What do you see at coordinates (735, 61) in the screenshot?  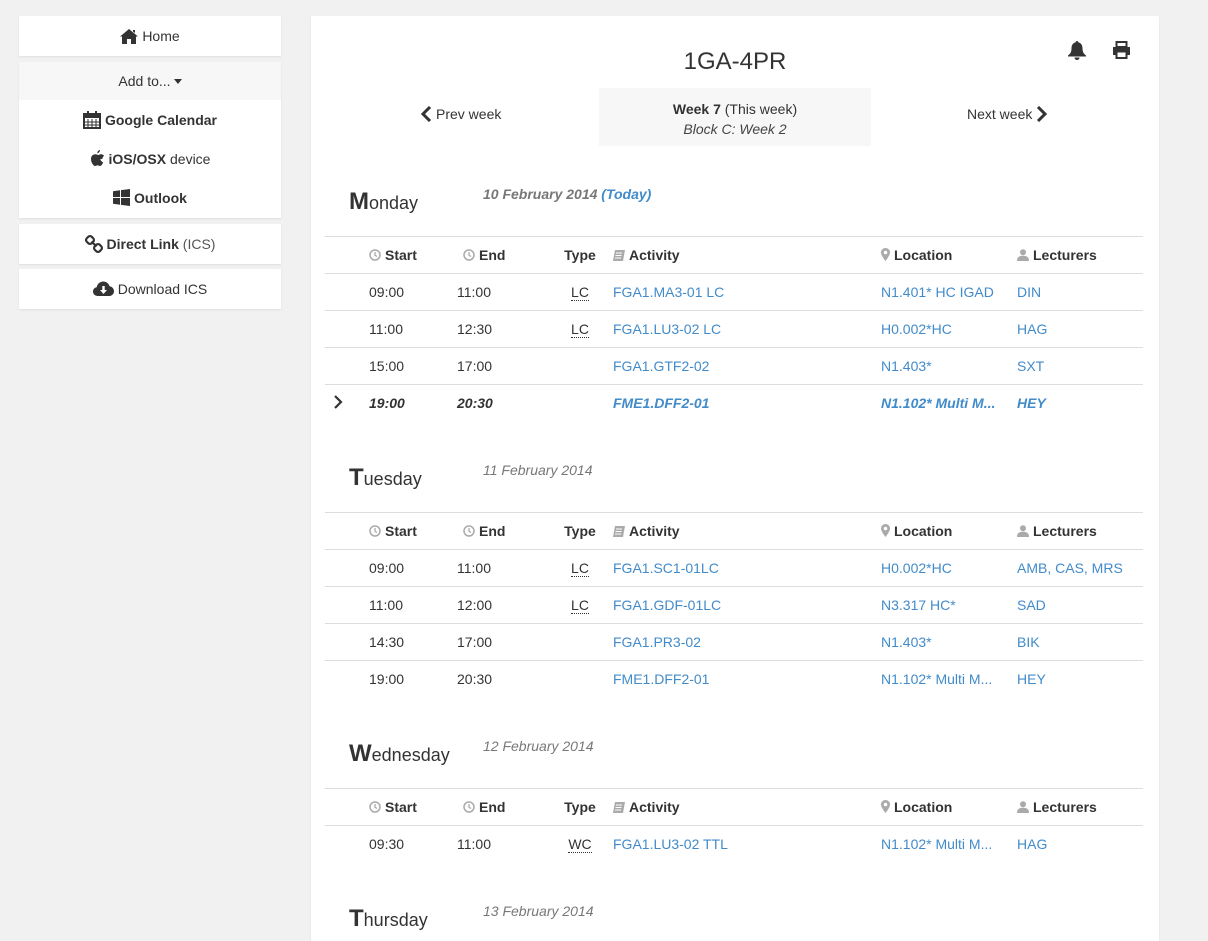 I see `page-title: 1GA-4PR` at bounding box center [735, 61].